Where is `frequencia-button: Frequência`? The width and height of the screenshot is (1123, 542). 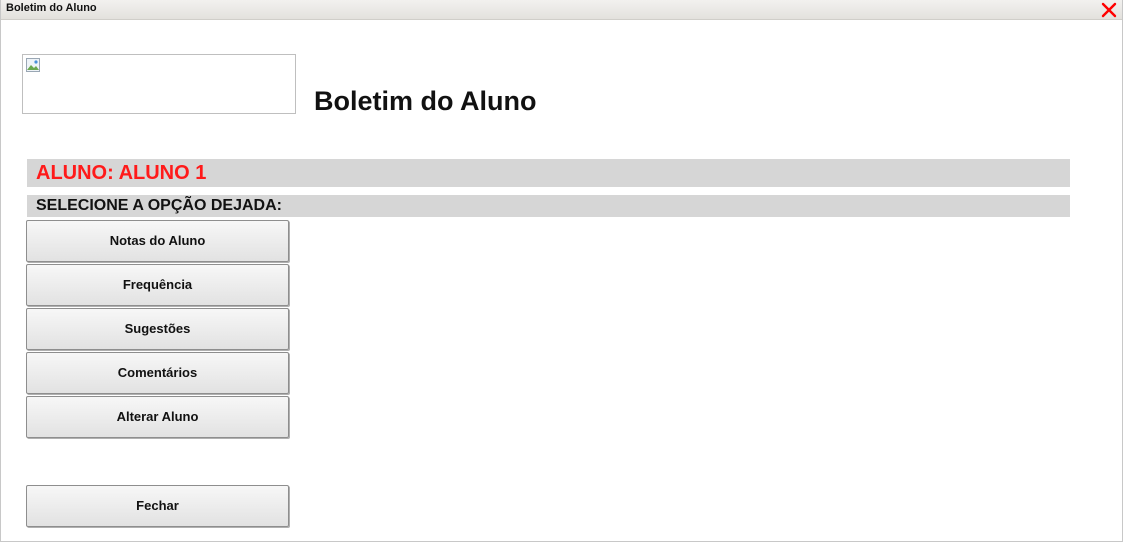 frequencia-button: Frequência is located at coordinates (157, 285).